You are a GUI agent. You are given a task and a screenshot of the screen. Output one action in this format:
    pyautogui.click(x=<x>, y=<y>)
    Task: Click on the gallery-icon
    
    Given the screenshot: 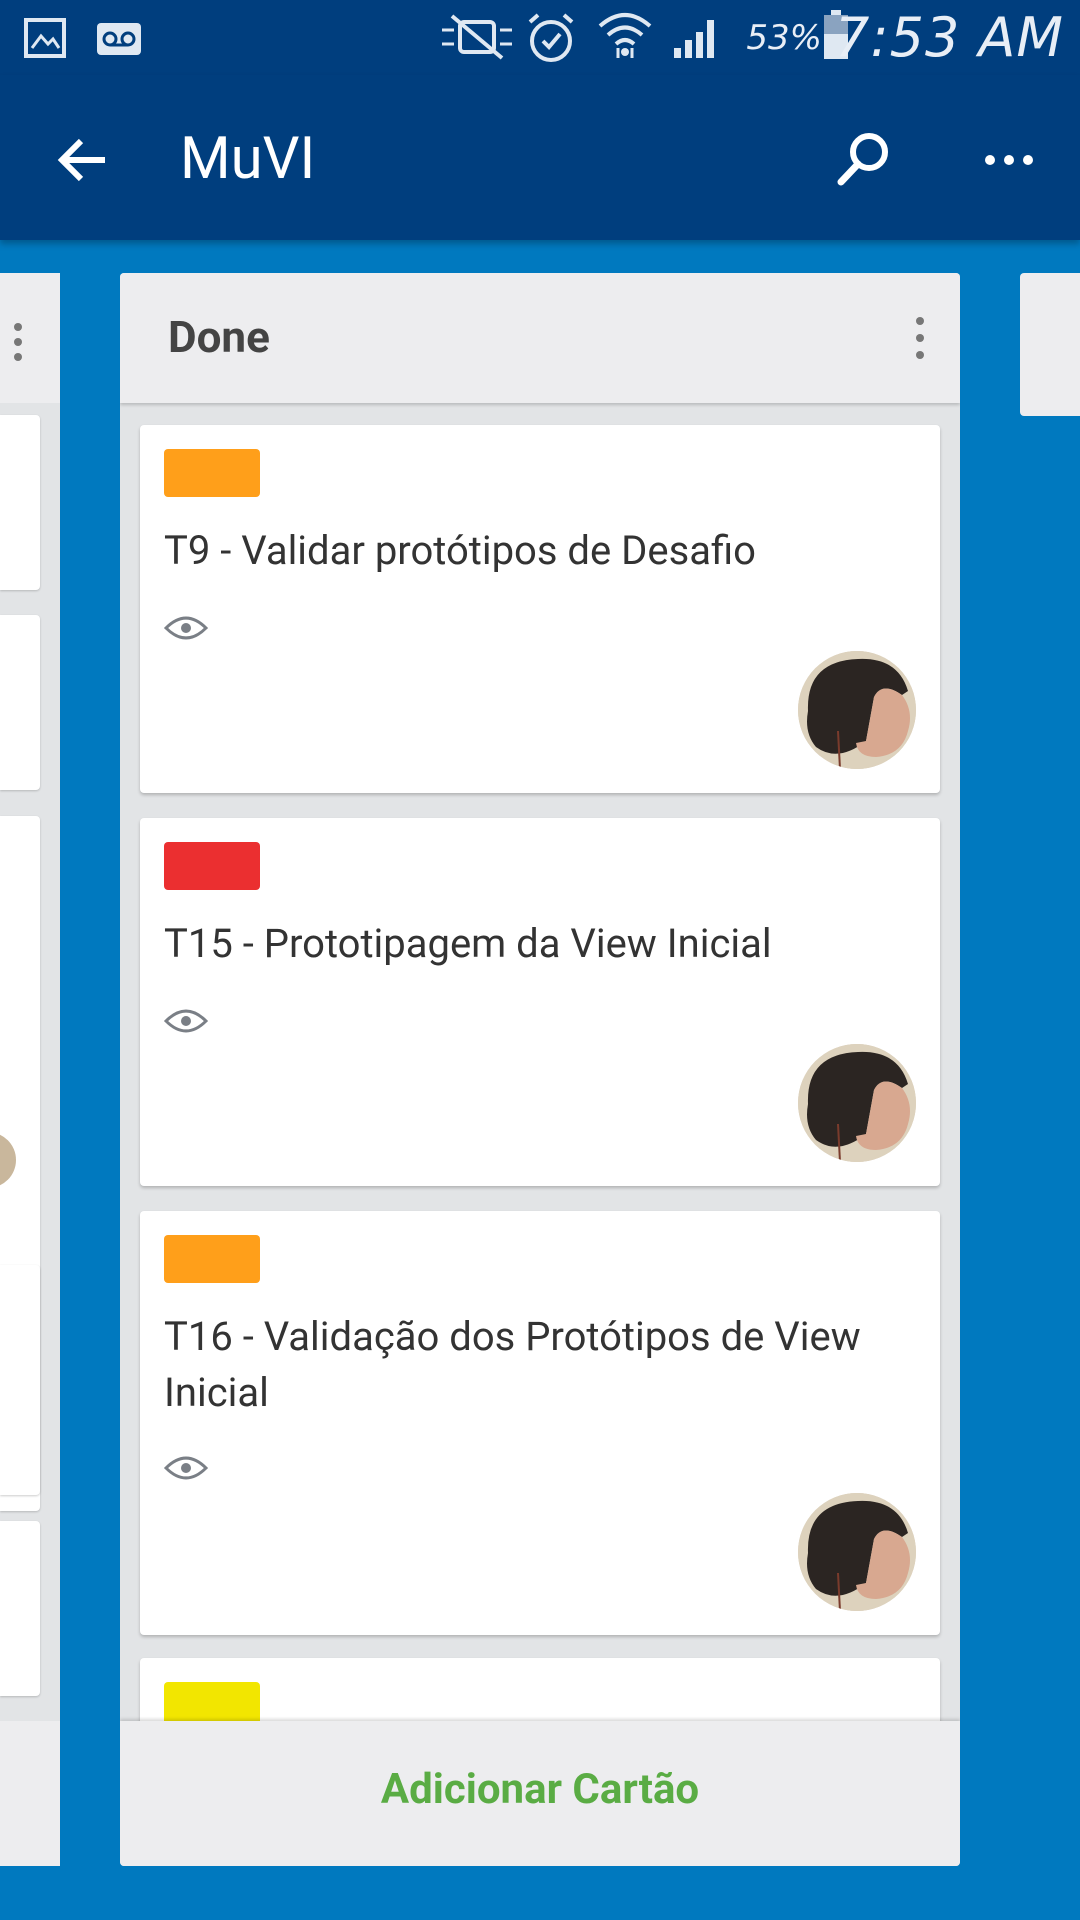 What is the action you would take?
    pyautogui.click(x=45, y=38)
    